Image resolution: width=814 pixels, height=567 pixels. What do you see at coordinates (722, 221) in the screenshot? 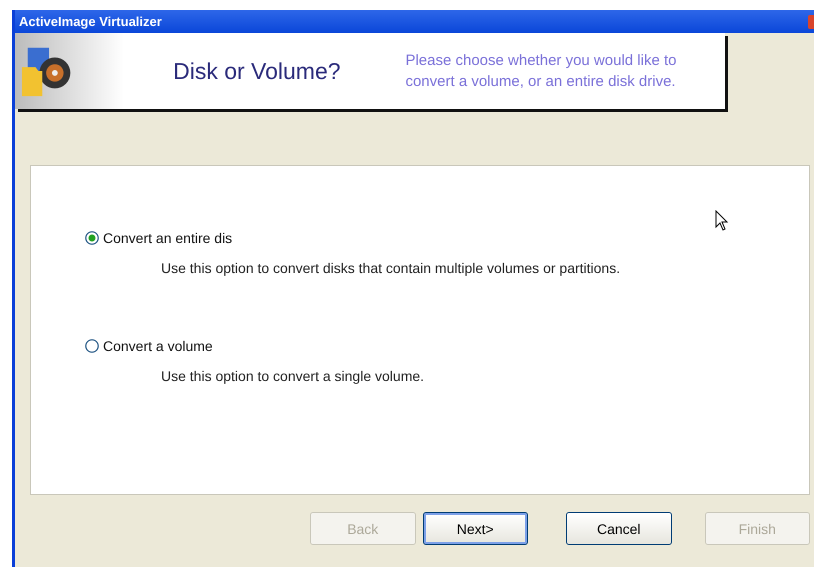
I see `mouse-cursor-icon` at bounding box center [722, 221].